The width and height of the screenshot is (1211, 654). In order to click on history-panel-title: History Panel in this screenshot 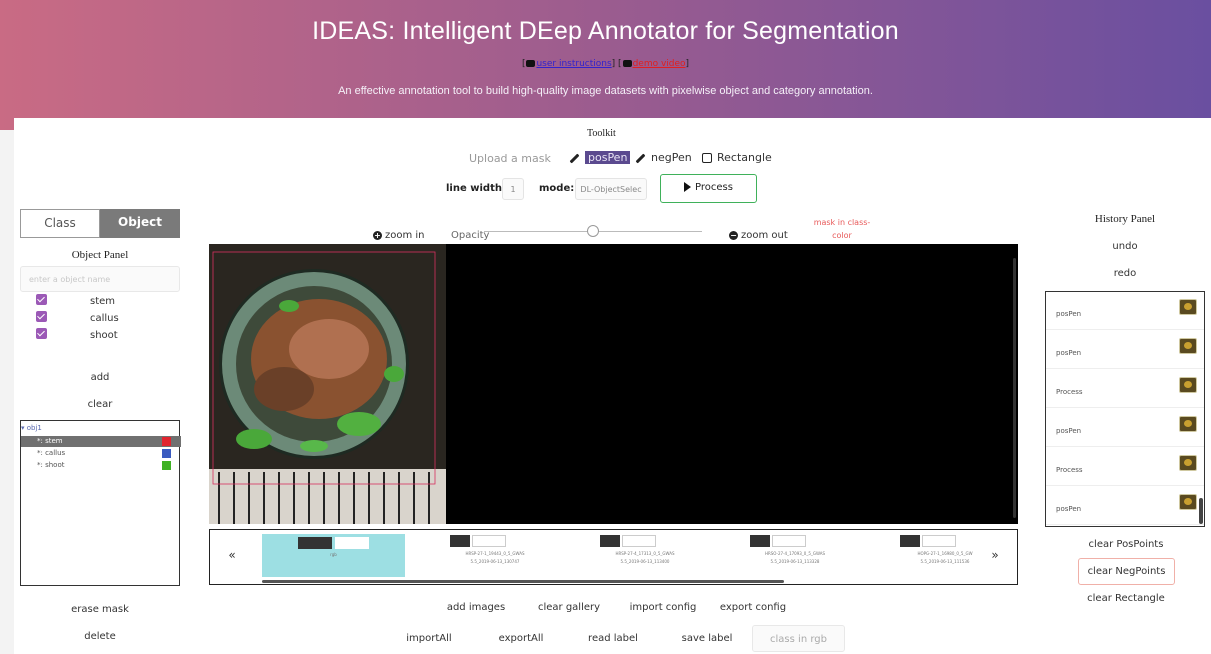, I will do `click(1125, 219)`.